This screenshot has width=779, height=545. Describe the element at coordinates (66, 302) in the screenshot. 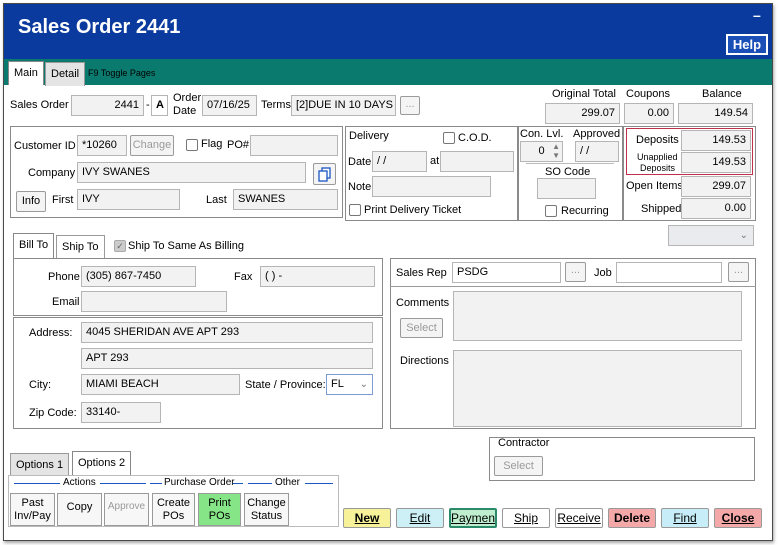

I see `email-label: Email` at that location.